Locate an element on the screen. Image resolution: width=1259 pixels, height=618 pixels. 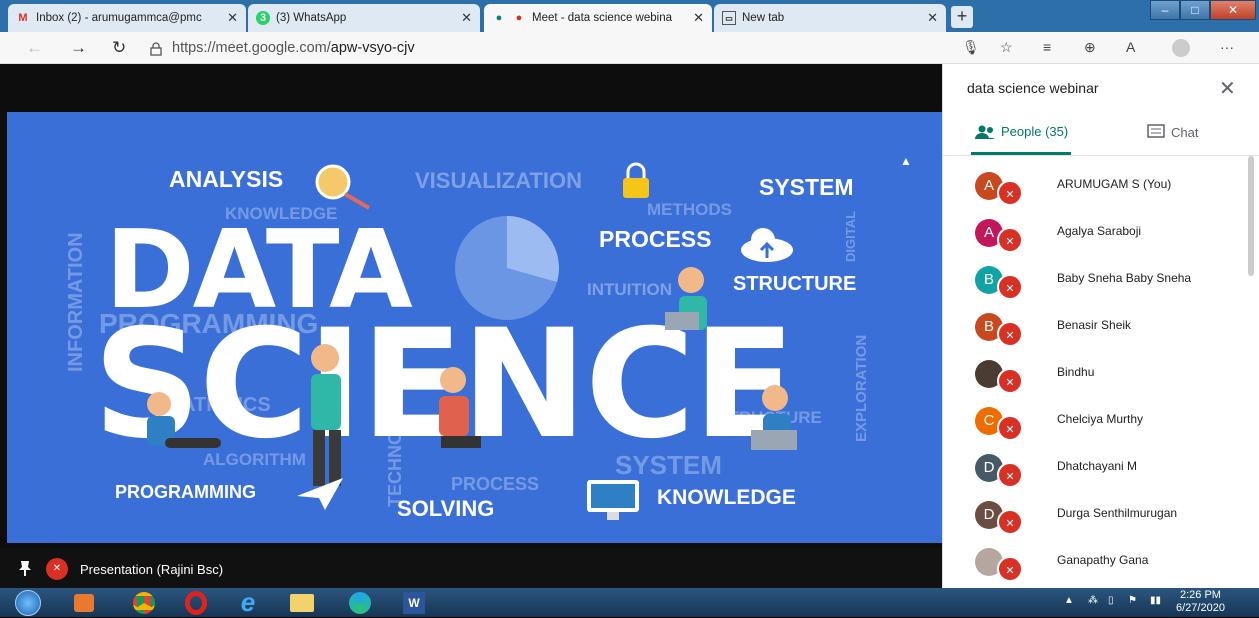
magnifier-icon is located at coordinates (343, 187).